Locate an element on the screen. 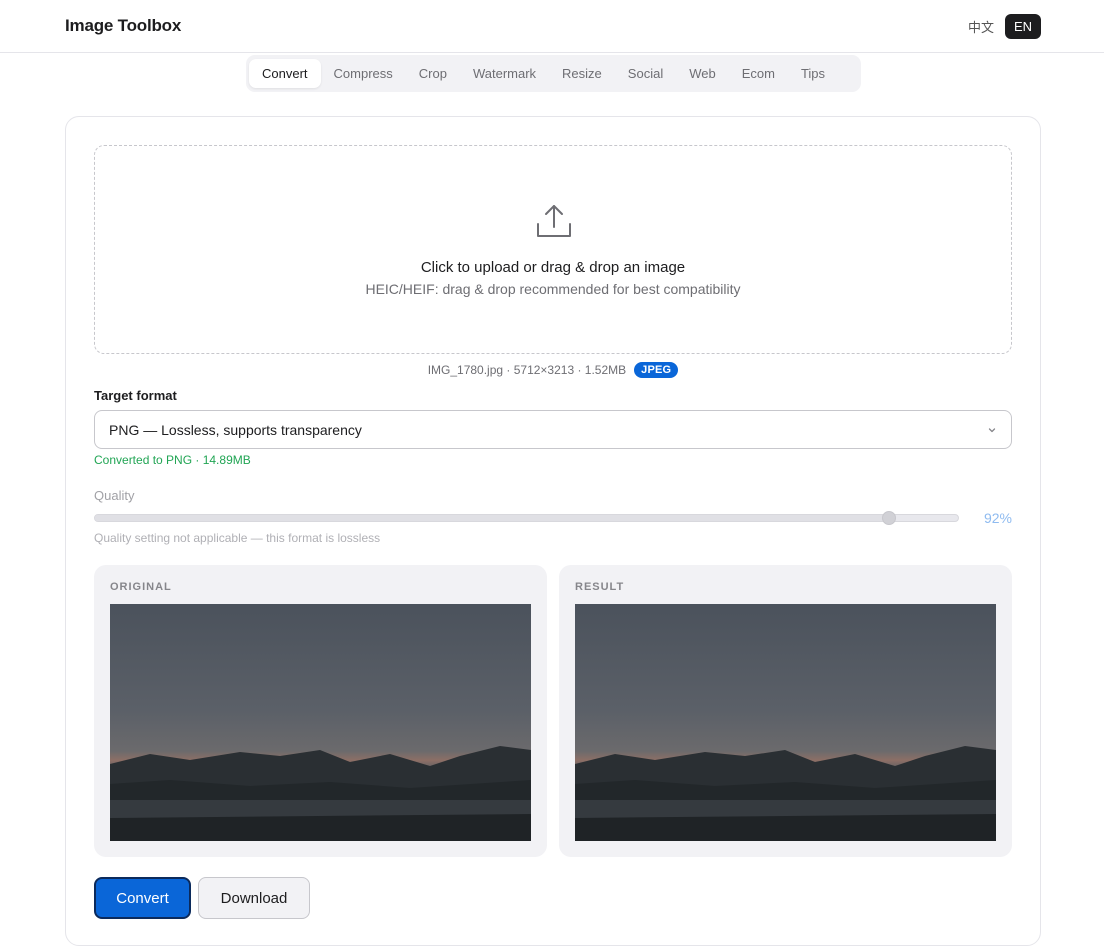 The width and height of the screenshot is (1104, 946). lang-english-button: EN is located at coordinates (1023, 26).